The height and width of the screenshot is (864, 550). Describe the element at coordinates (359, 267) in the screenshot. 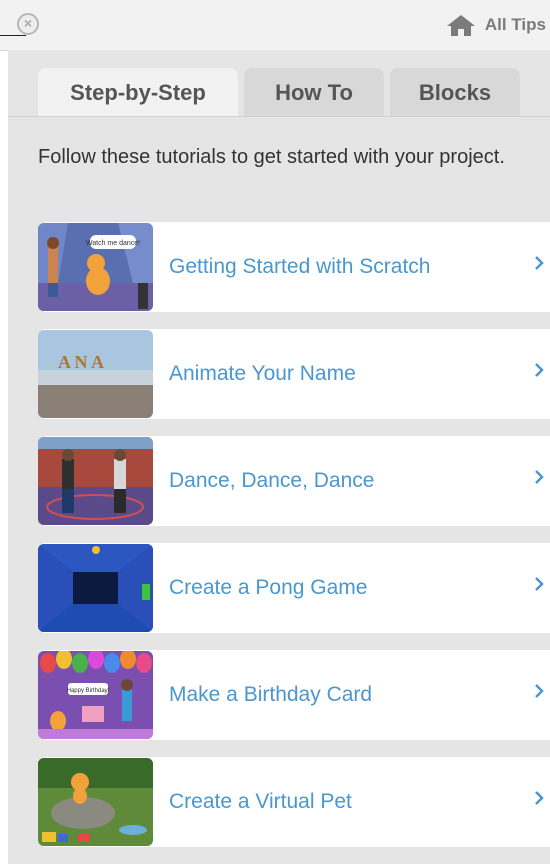

I see `tutorial-title: Getting Started with Scratch` at that location.